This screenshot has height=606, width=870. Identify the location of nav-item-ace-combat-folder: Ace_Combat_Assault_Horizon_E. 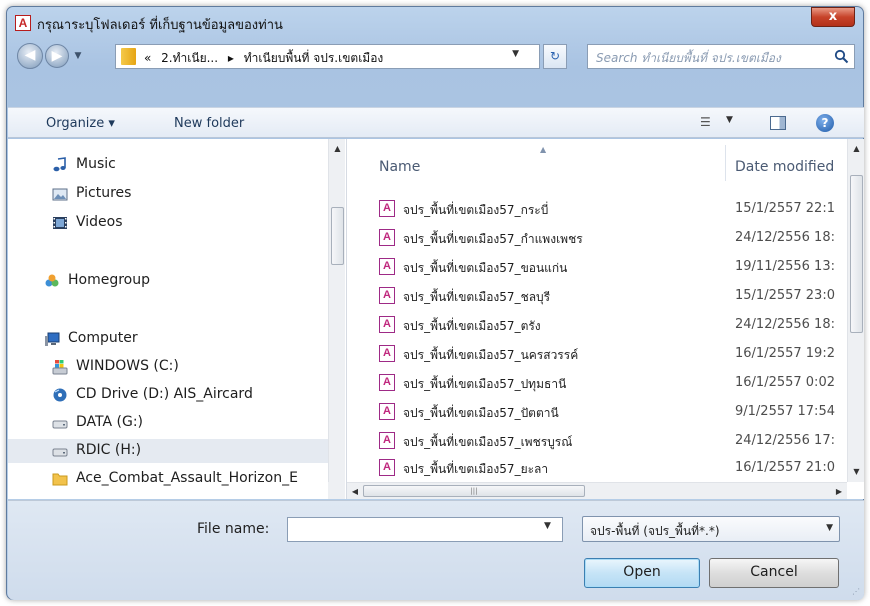
(168, 479).